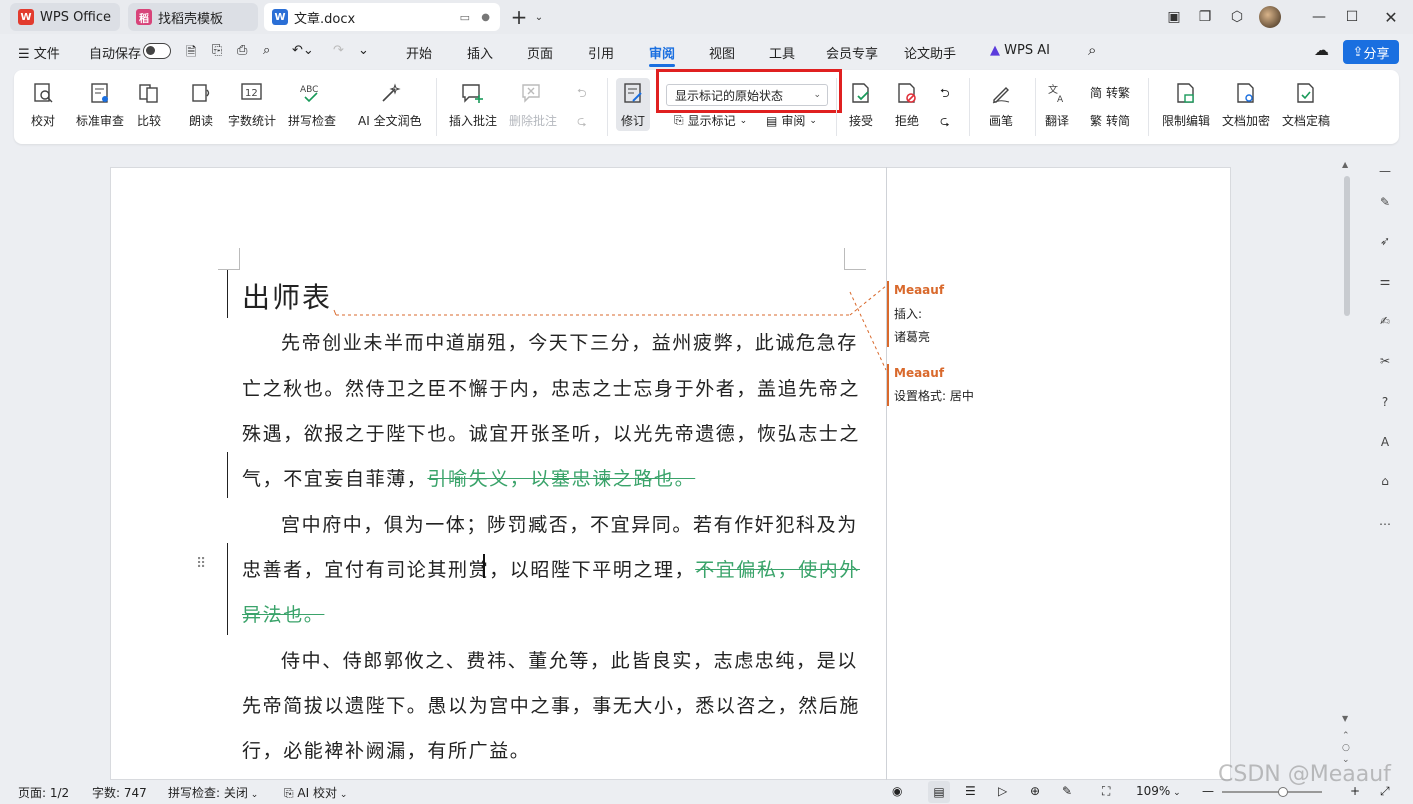 Image resolution: width=1413 pixels, height=804 pixels. What do you see at coordinates (315, 792) in the screenshot?
I see `ai-proof-status: ⎘ AI 校对 ⌄` at bounding box center [315, 792].